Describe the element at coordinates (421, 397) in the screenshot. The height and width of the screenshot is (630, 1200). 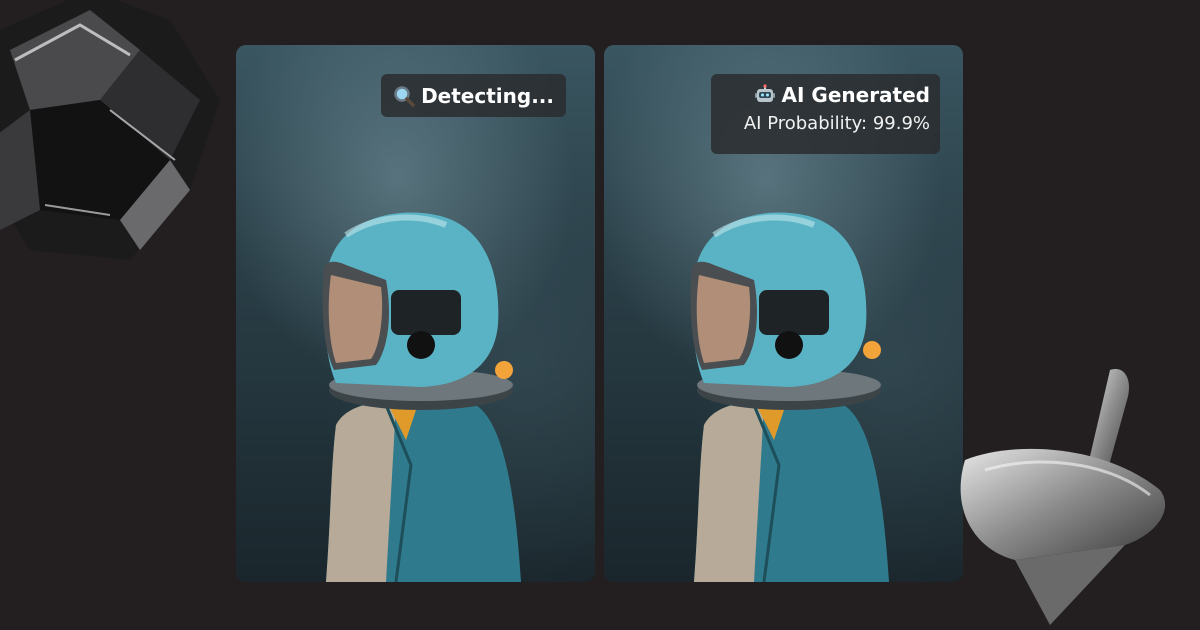
I see `astronaut-photo` at that location.